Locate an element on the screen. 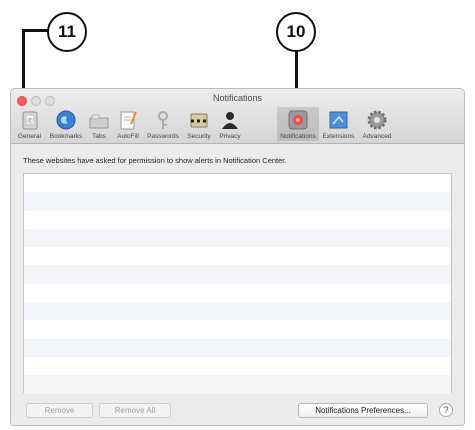 The image size is (475, 430). tab-tabs-label: Tabs is located at coordinates (99, 136).